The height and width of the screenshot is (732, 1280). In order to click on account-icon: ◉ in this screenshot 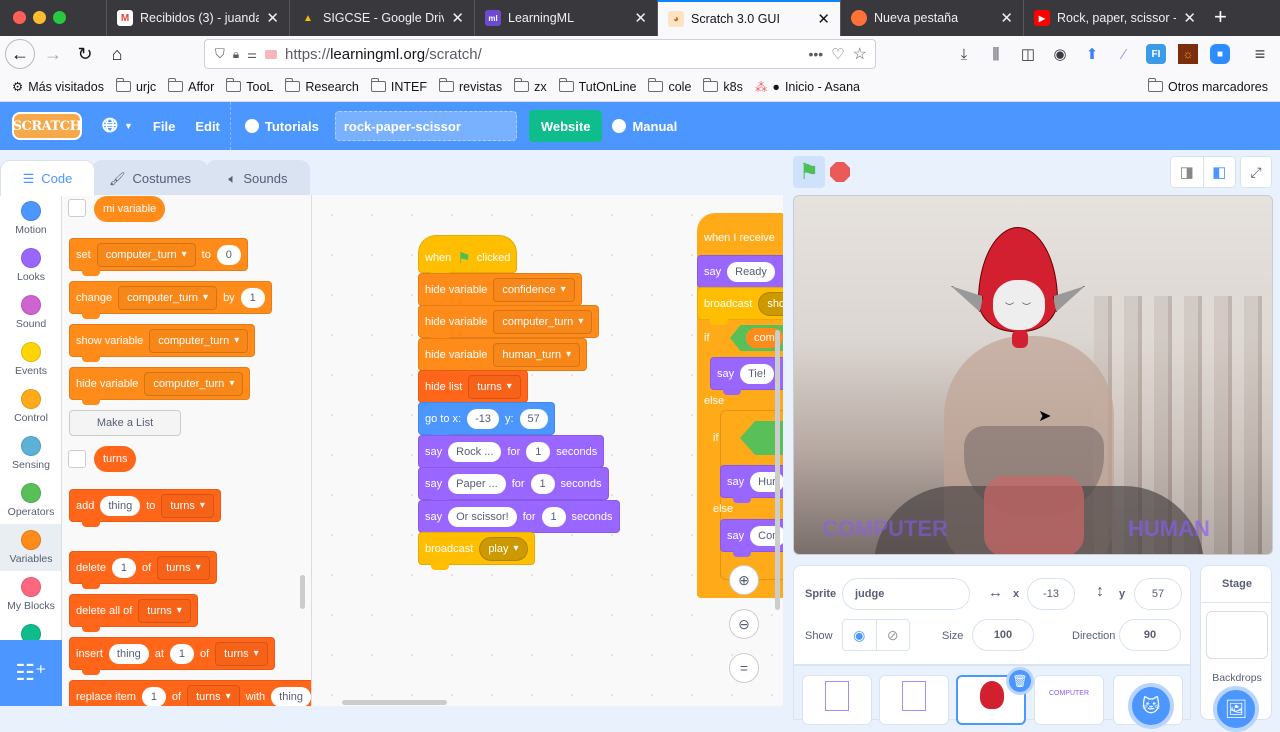, I will do `click(1060, 54)`.